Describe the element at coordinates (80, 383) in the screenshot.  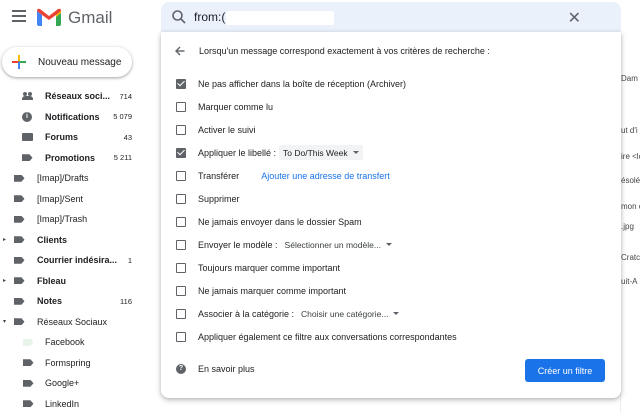
I see `sidebar-item: Google+` at that location.